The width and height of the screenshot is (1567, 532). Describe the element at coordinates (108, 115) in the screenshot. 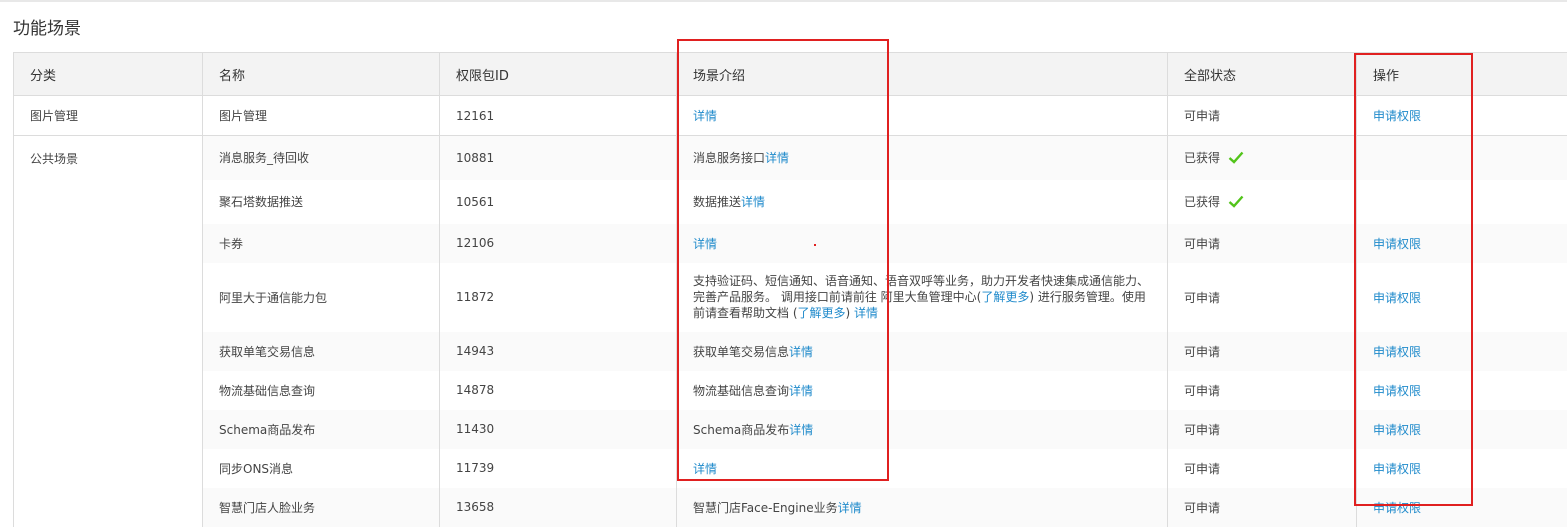

I see `category-cell: 图片管理` at that location.